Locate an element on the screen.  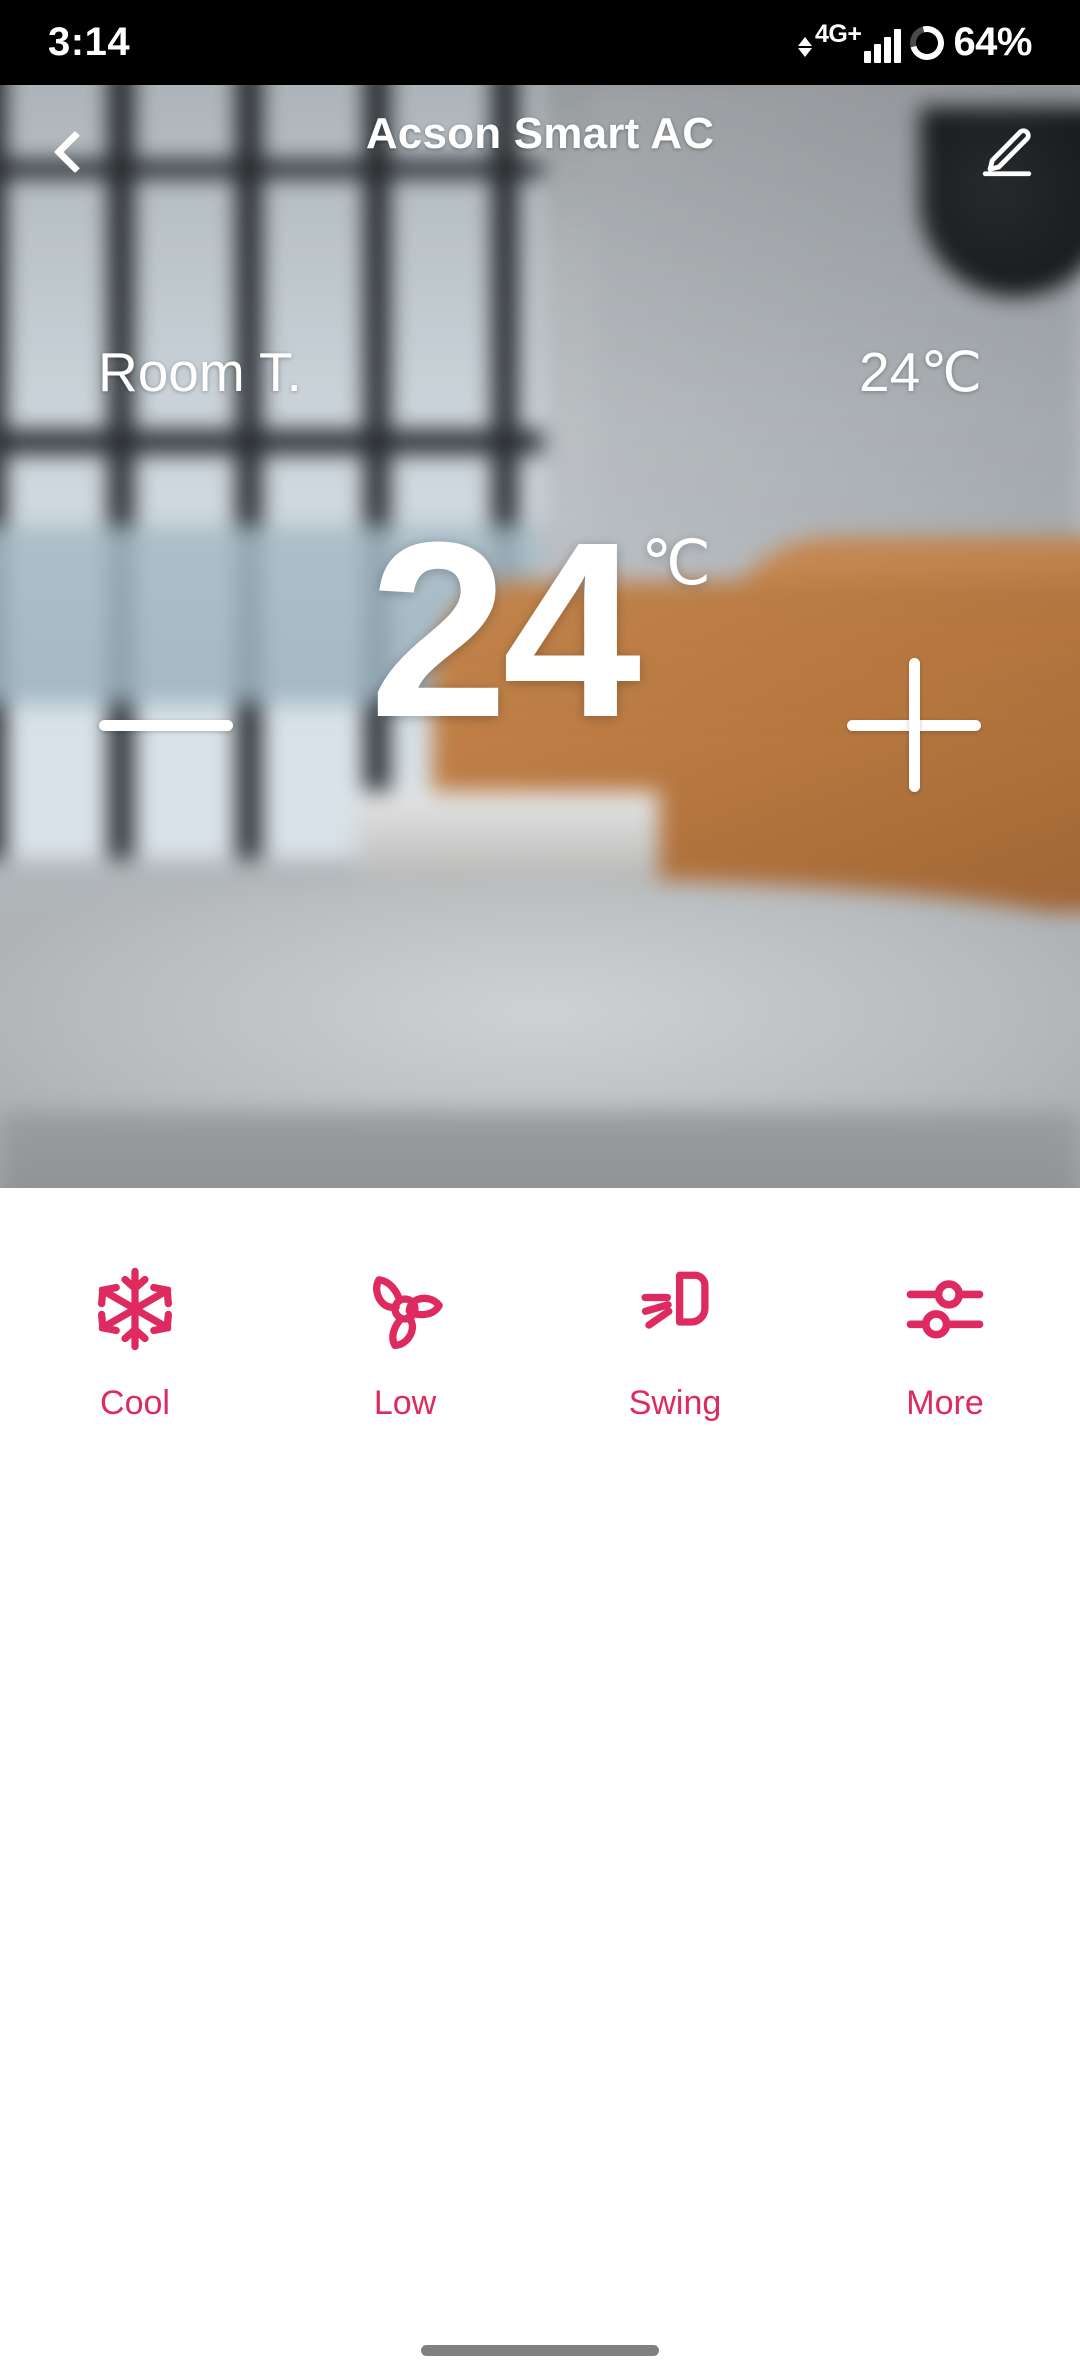
mode-button-swing: Swing is located at coordinates (675, 1336).